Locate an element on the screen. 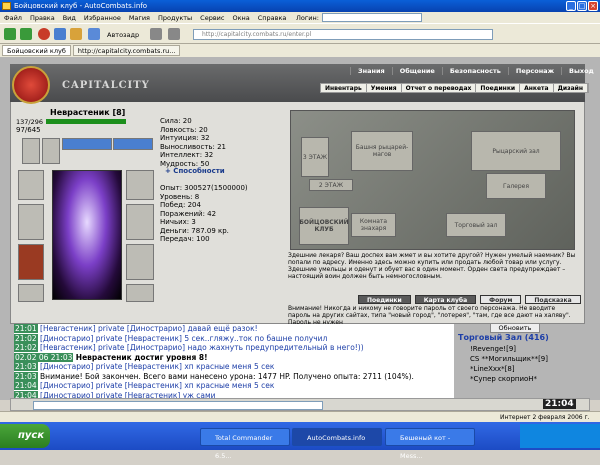 This screenshot has width=600, height=465. app-icon is located at coordinates (6, 6).